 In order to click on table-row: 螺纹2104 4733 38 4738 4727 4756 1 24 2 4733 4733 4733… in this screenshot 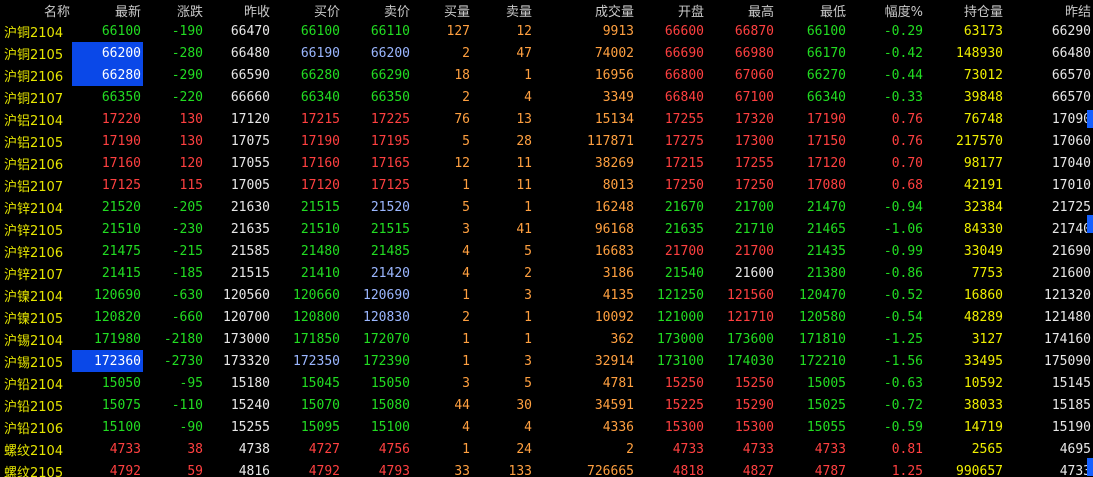, I will do `click(546, 449)`.